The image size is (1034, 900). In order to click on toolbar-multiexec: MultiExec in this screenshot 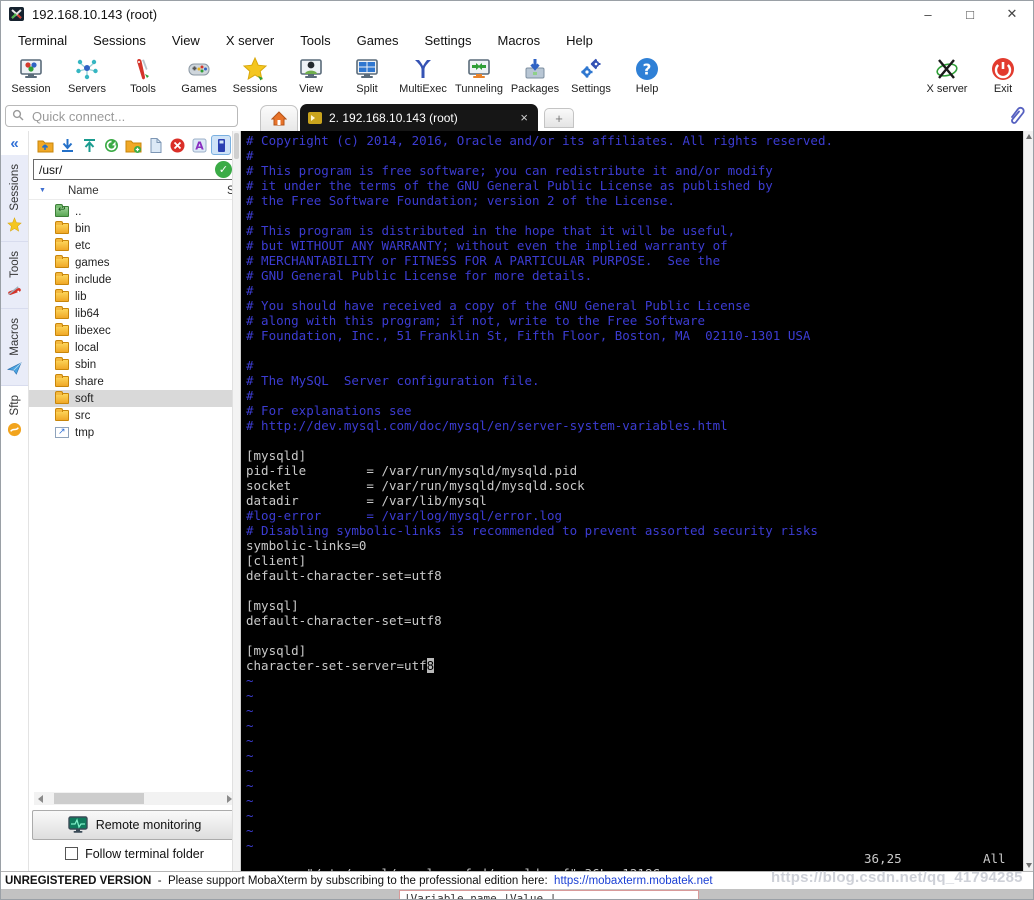, I will do `click(423, 75)`.